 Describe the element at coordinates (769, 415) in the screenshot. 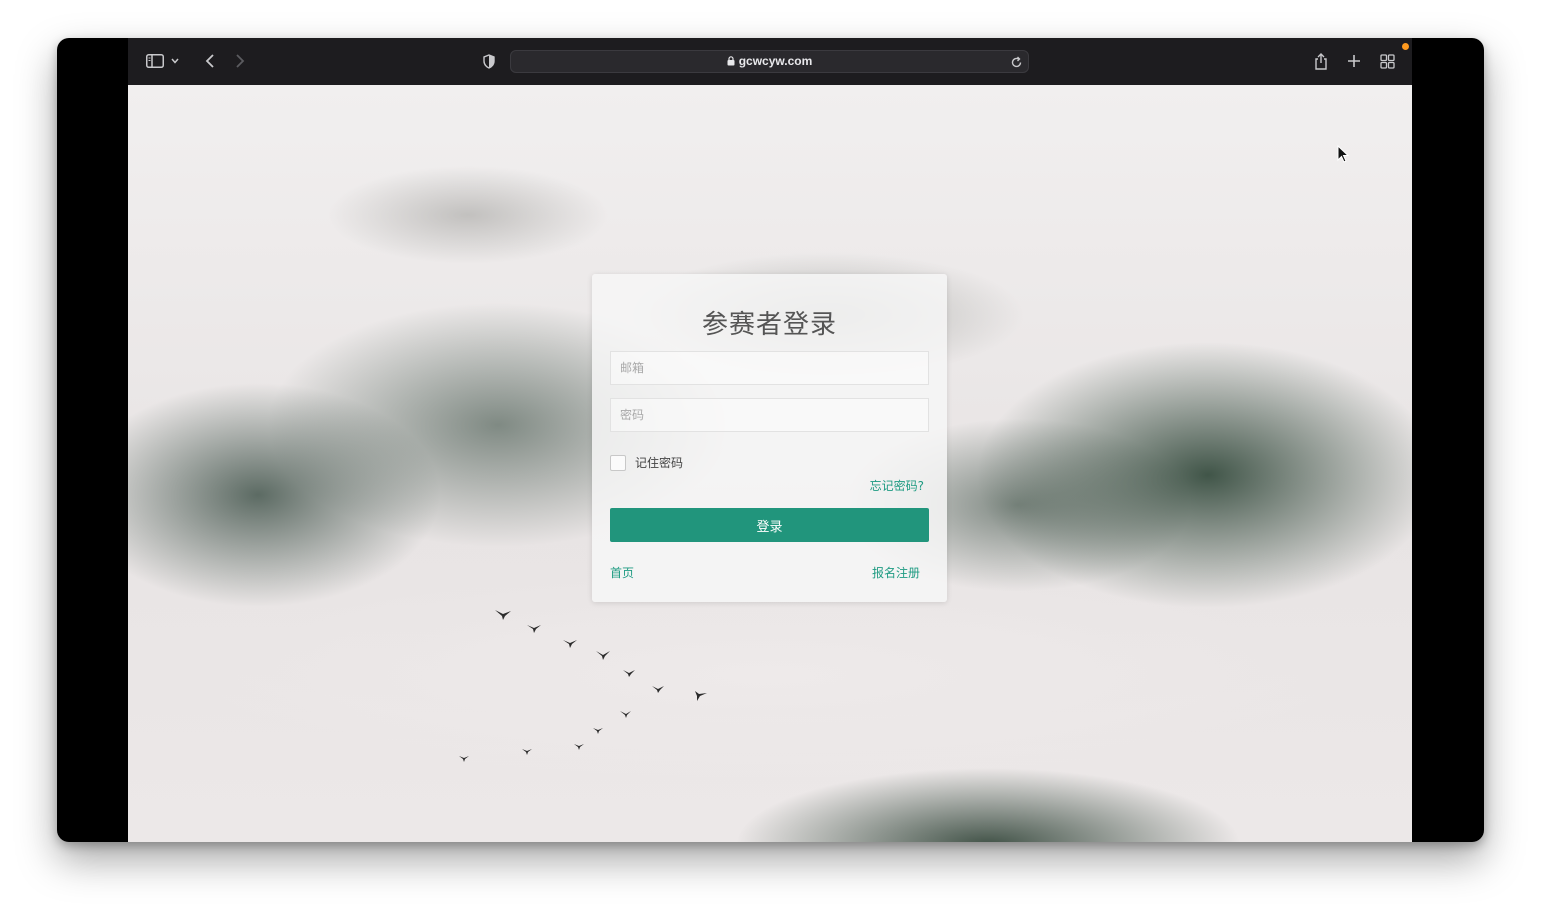

I see `password-field` at that location.